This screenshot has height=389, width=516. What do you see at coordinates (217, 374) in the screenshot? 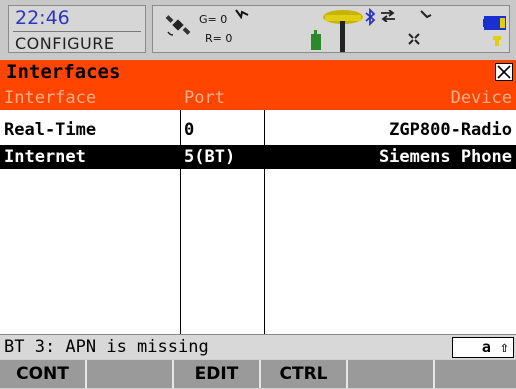
I see `edit-button: EDIT` at bounding box center [217, 374].